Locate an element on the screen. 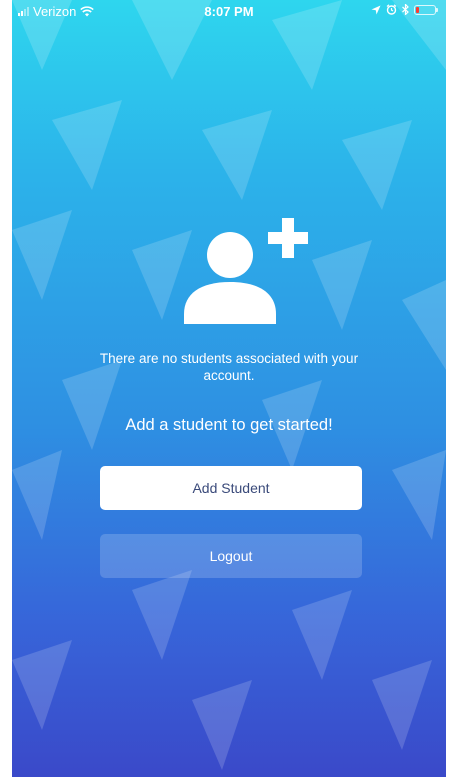  get-started-text: Add a student to get started! is located at coordinates (229, 425).